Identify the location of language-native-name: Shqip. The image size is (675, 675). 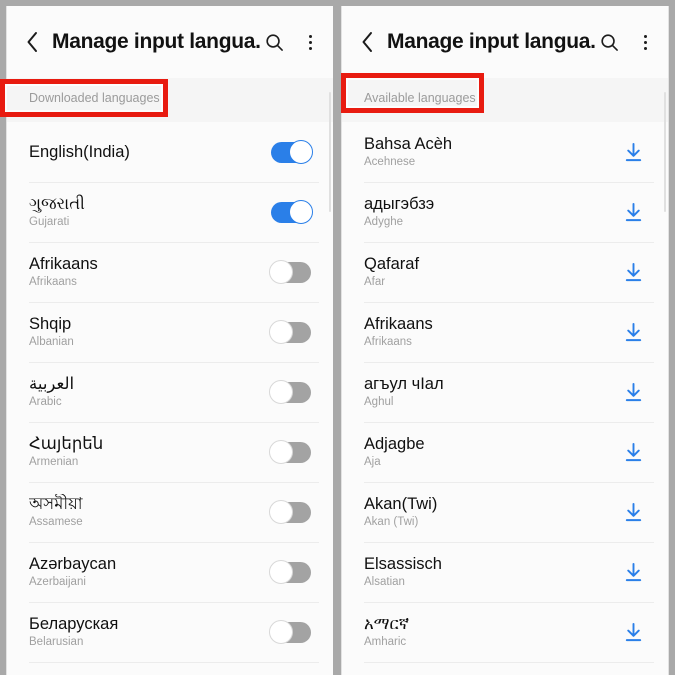
(50, 324).